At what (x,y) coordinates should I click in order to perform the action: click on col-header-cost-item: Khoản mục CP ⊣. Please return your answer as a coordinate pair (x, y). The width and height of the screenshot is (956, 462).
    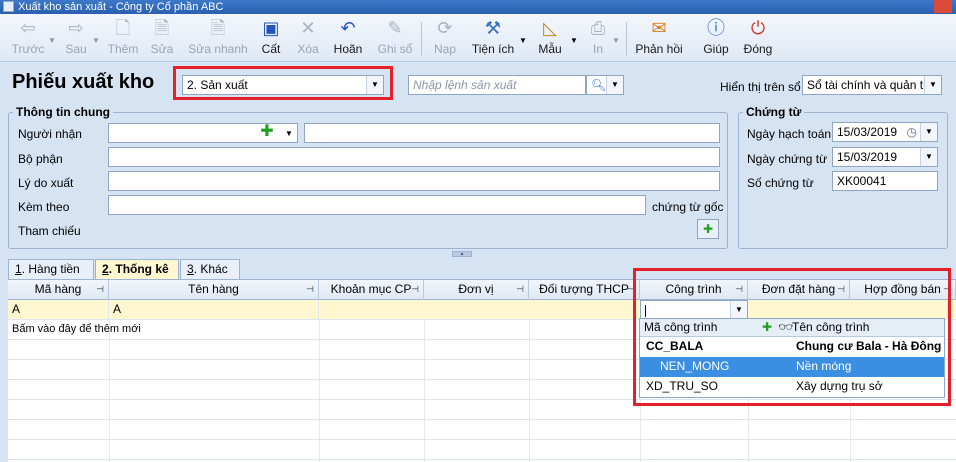
    Looking at the image, I should click on (371, 290).